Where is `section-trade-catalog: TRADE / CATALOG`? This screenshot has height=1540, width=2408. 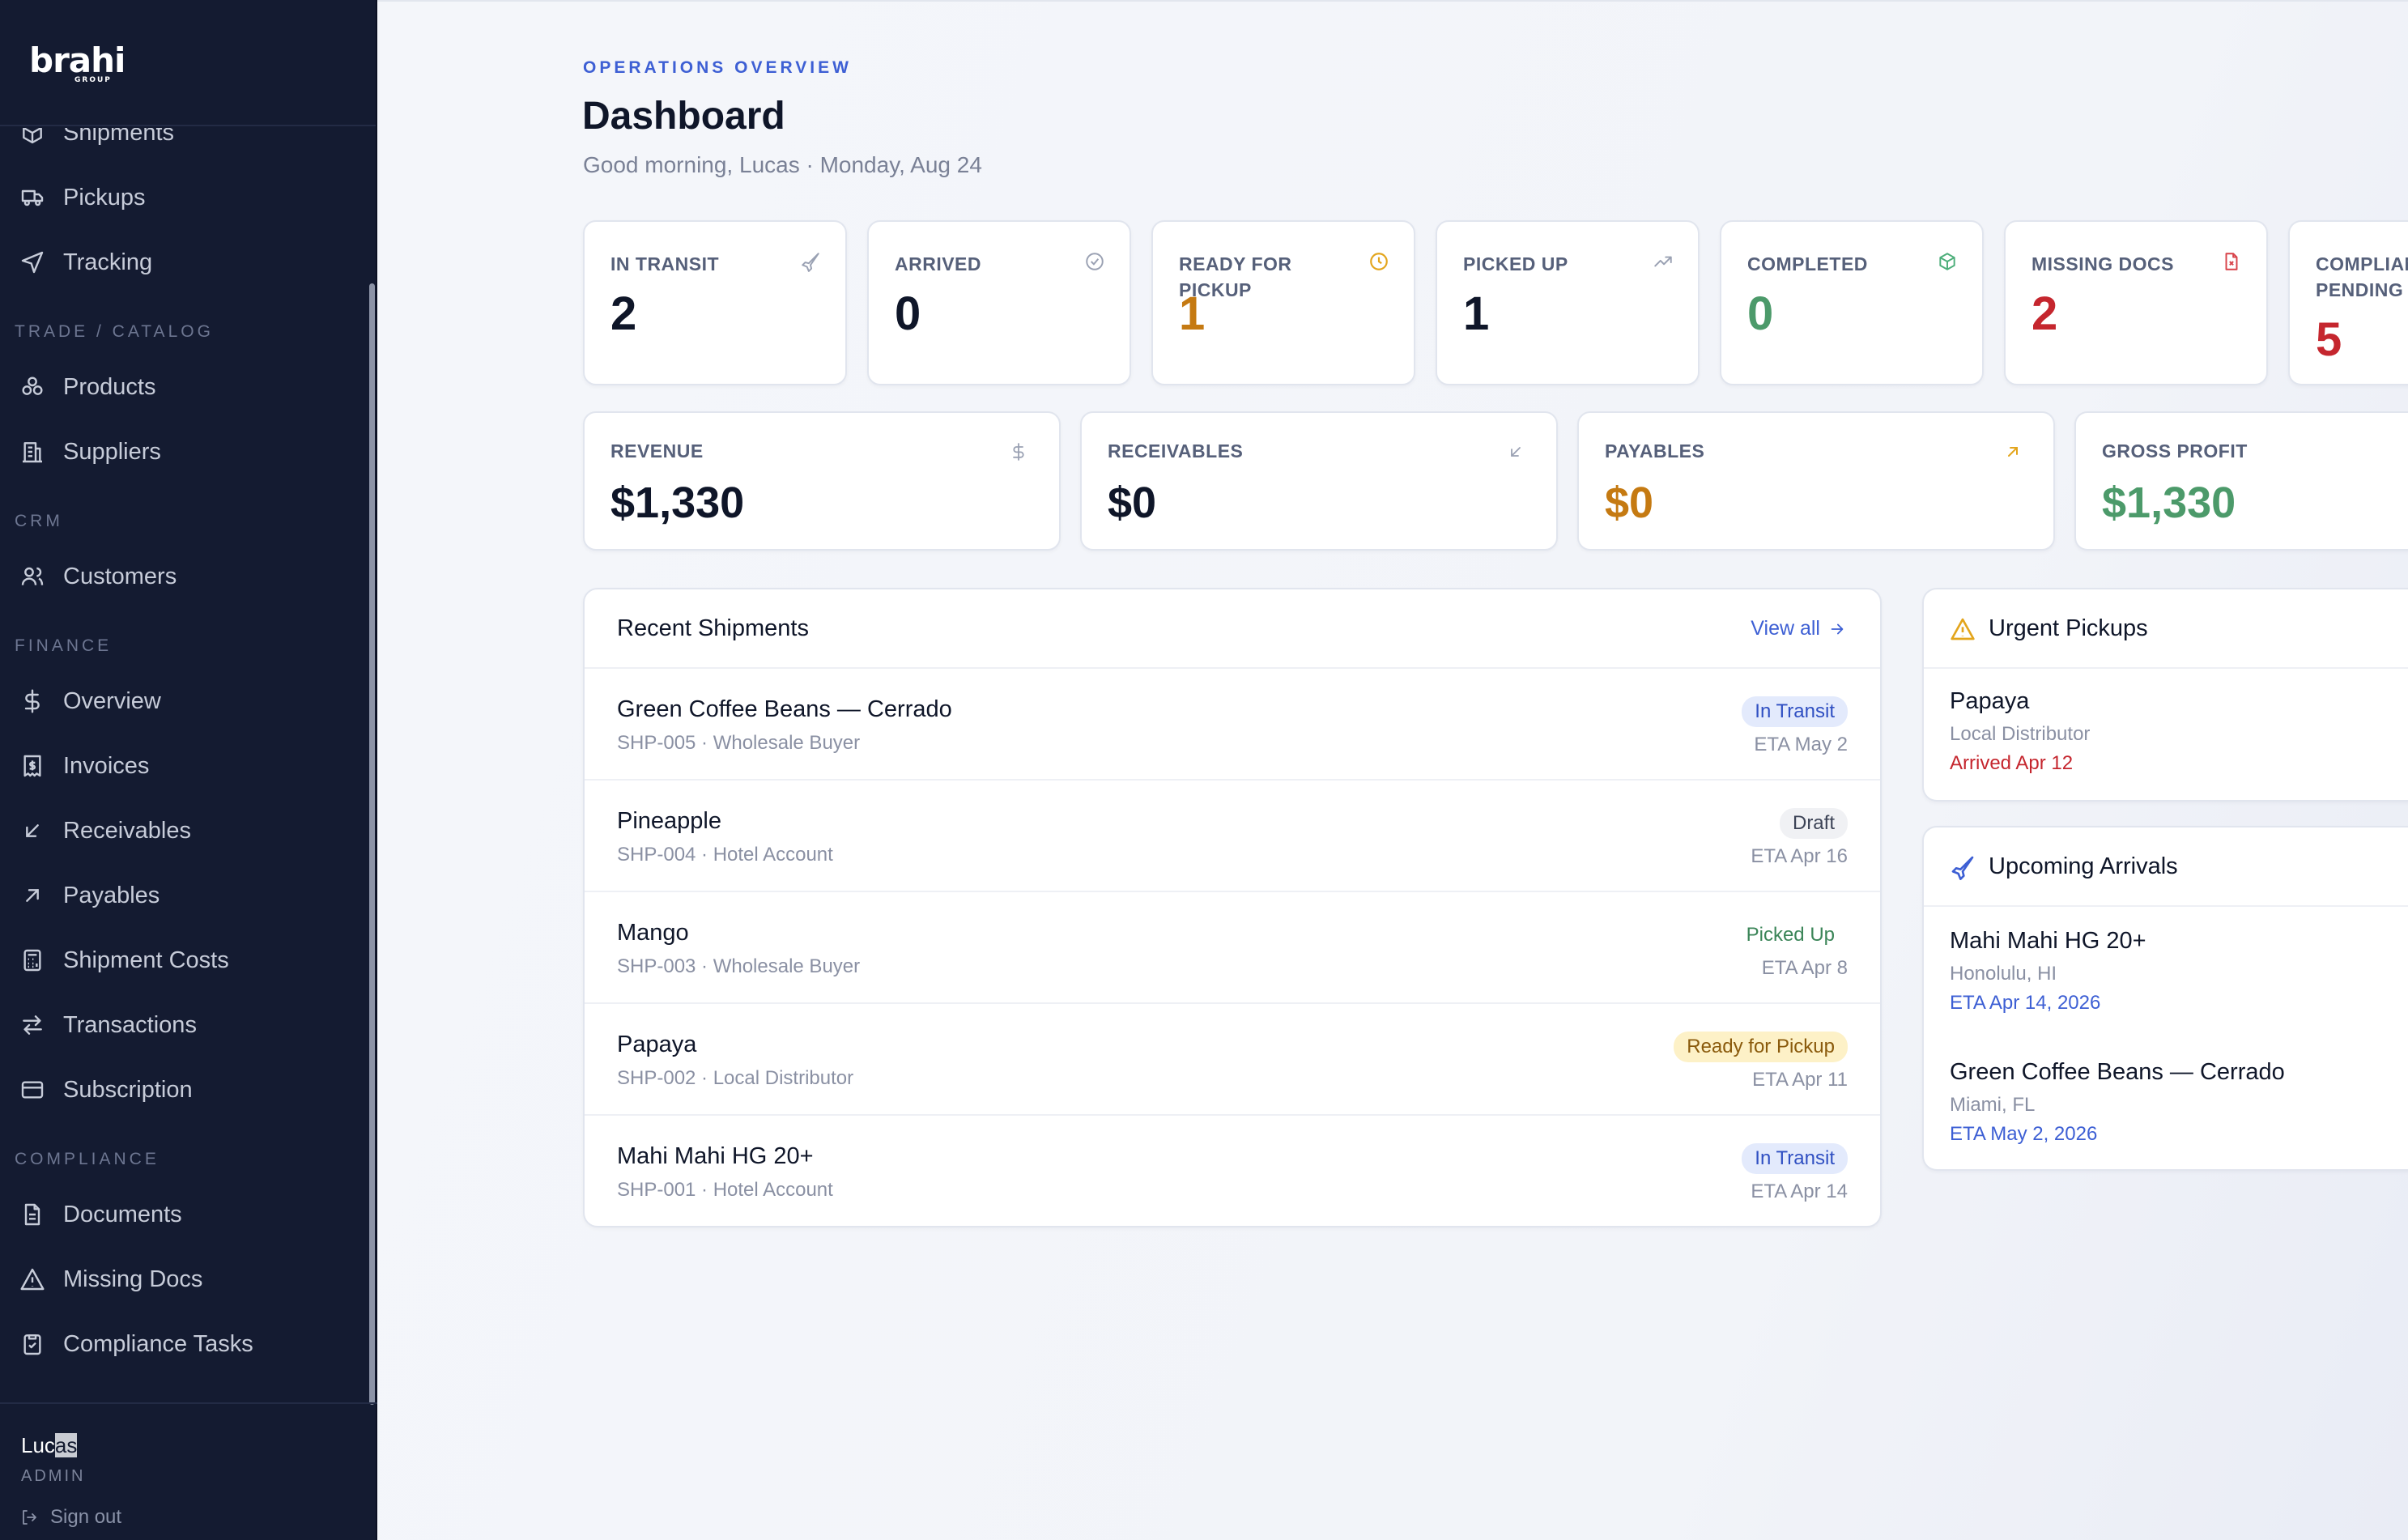
section-trade-catalog: TRADE / CATALOG is located at coordinates (115, 331).